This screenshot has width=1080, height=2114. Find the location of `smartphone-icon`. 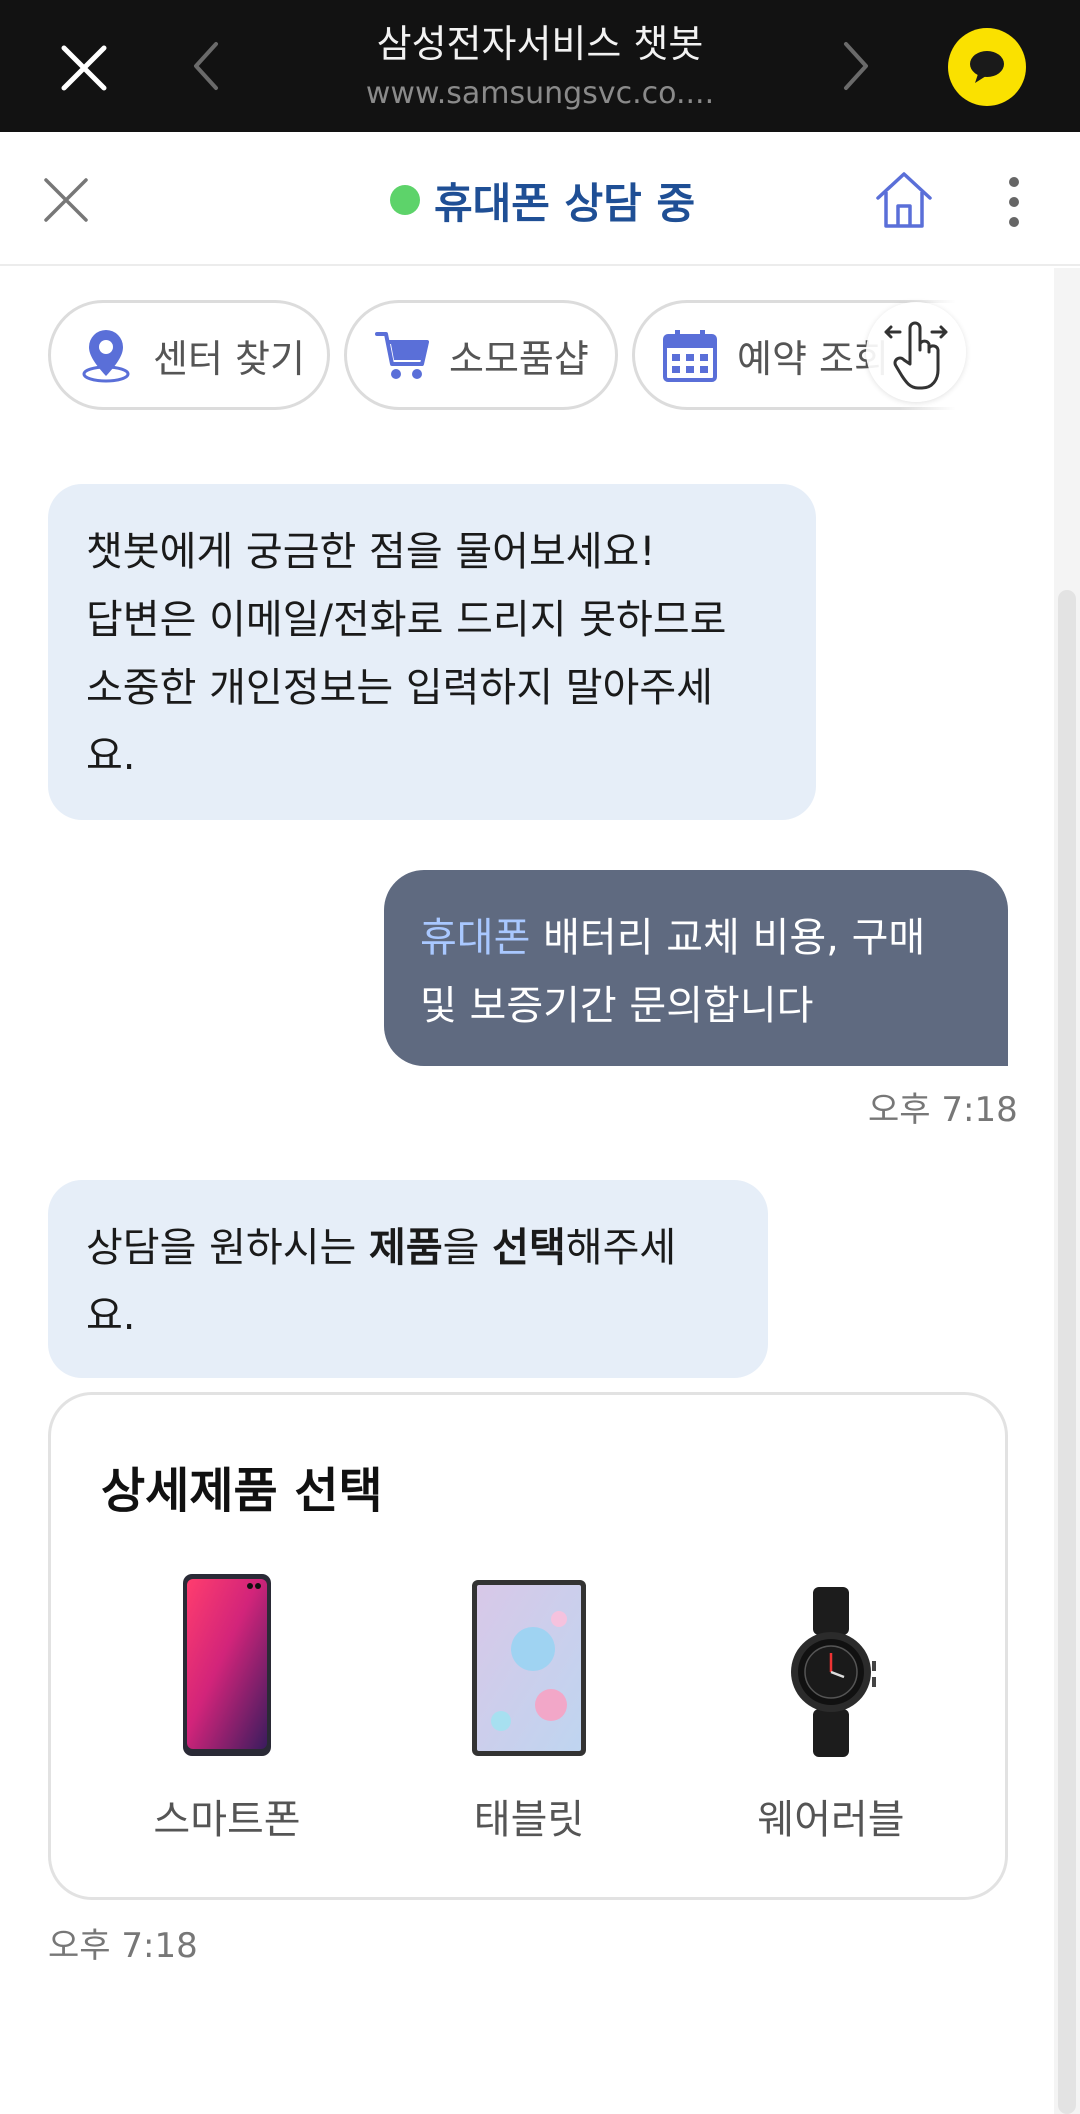

smartphone-icon is located at coordinates (227, 1665).